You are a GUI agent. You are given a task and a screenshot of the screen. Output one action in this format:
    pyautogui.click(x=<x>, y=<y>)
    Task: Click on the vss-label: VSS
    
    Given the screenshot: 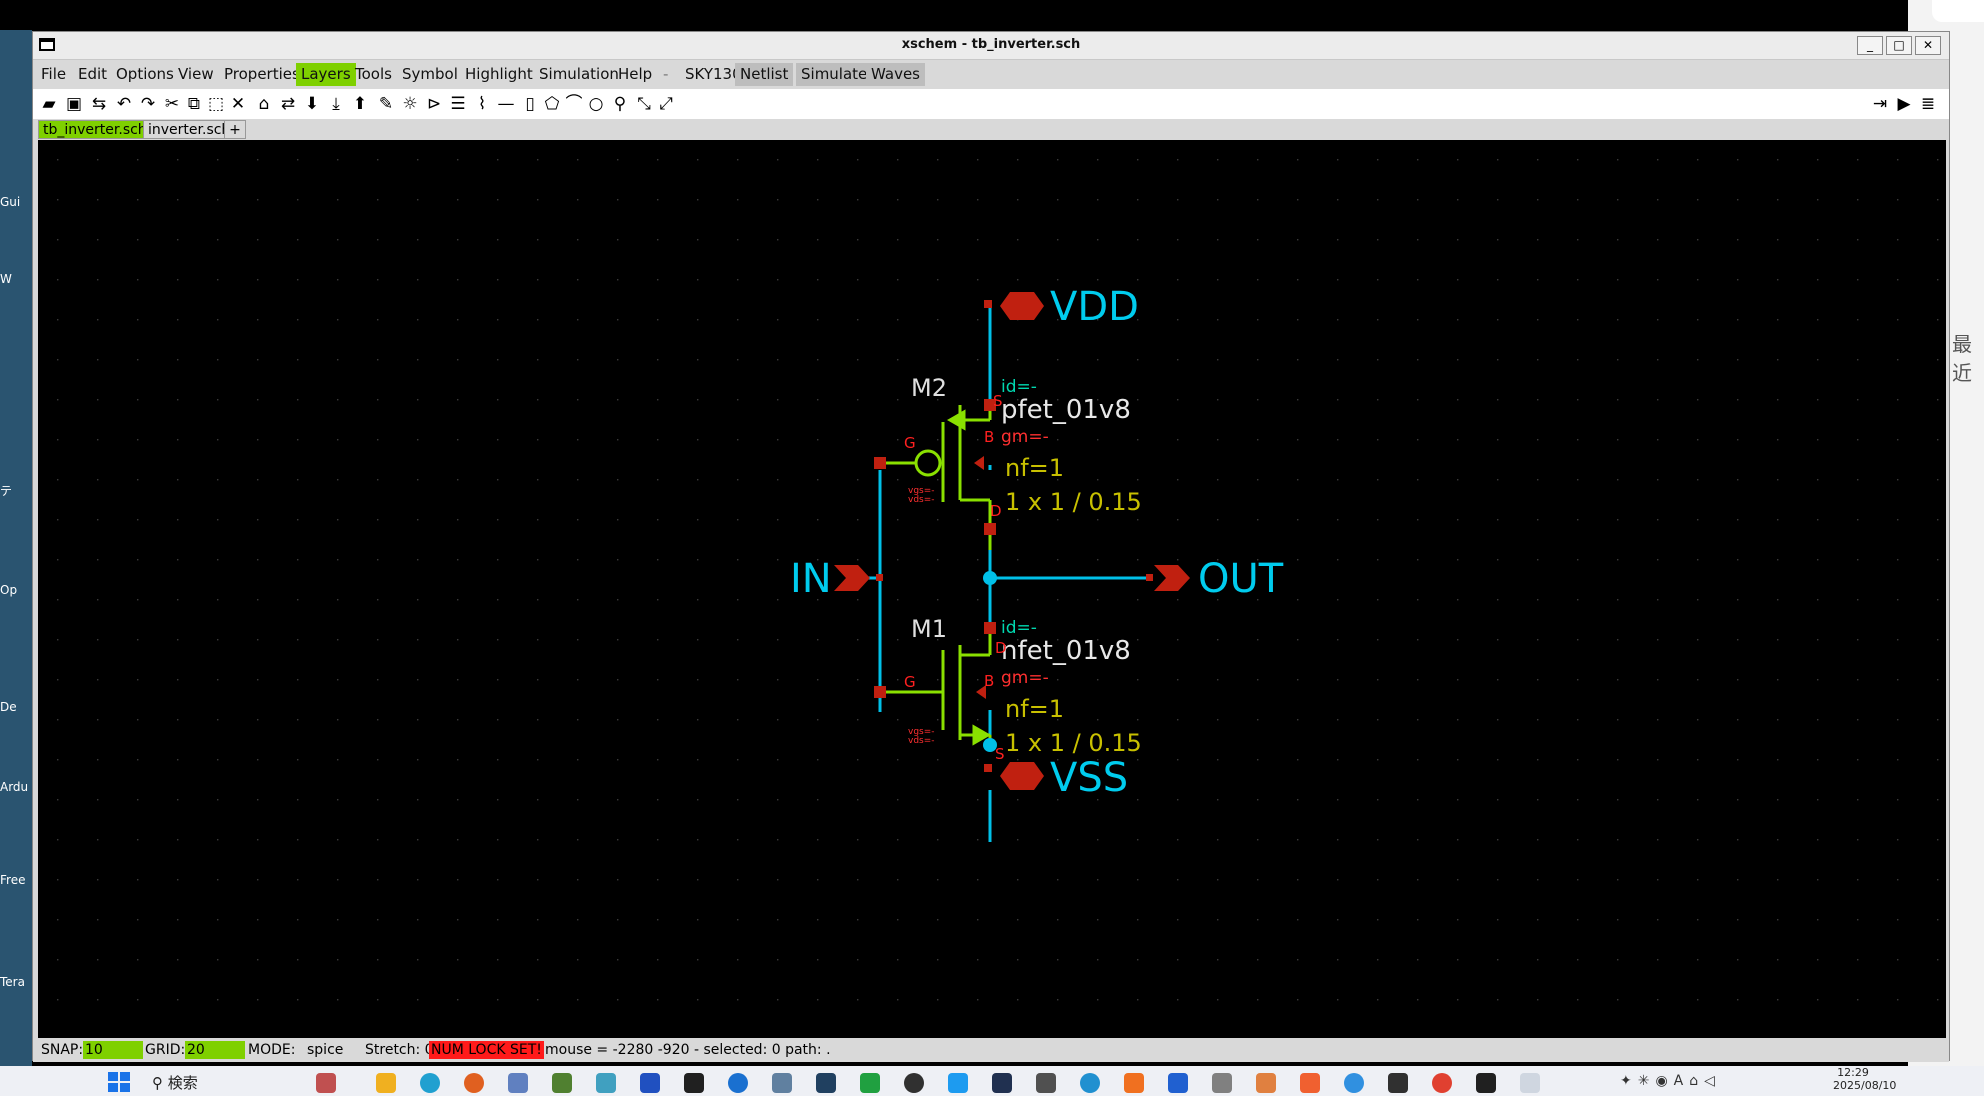 What is the action you would take?
    pyautogui.click(x=1089, y=778)
    